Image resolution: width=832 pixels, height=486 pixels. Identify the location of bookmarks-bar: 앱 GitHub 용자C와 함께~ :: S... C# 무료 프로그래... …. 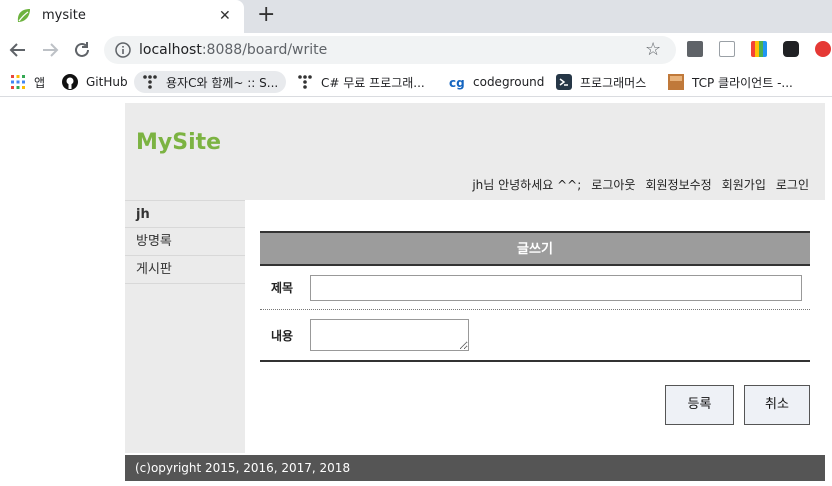
(416, 82).